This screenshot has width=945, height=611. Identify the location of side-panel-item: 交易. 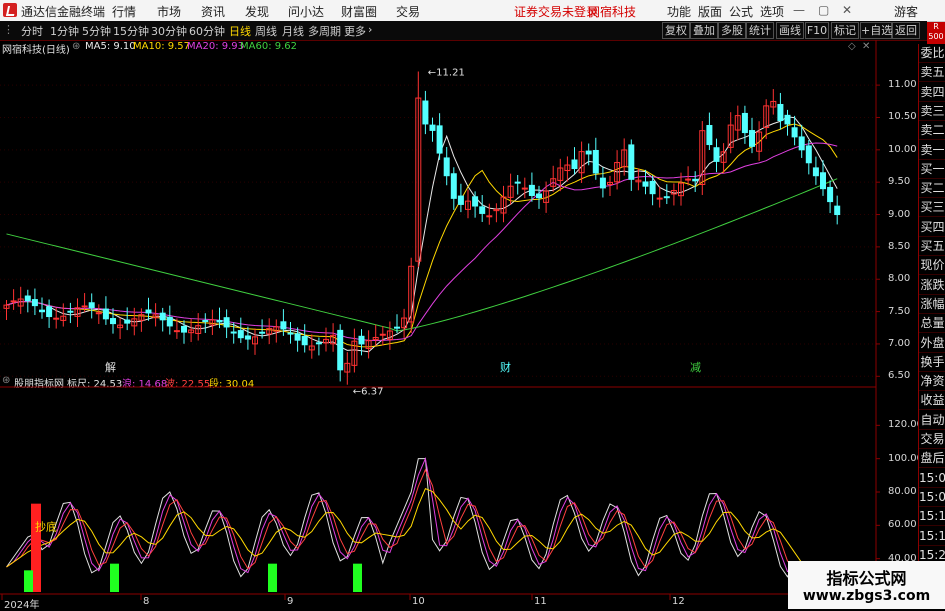
(932, 439).